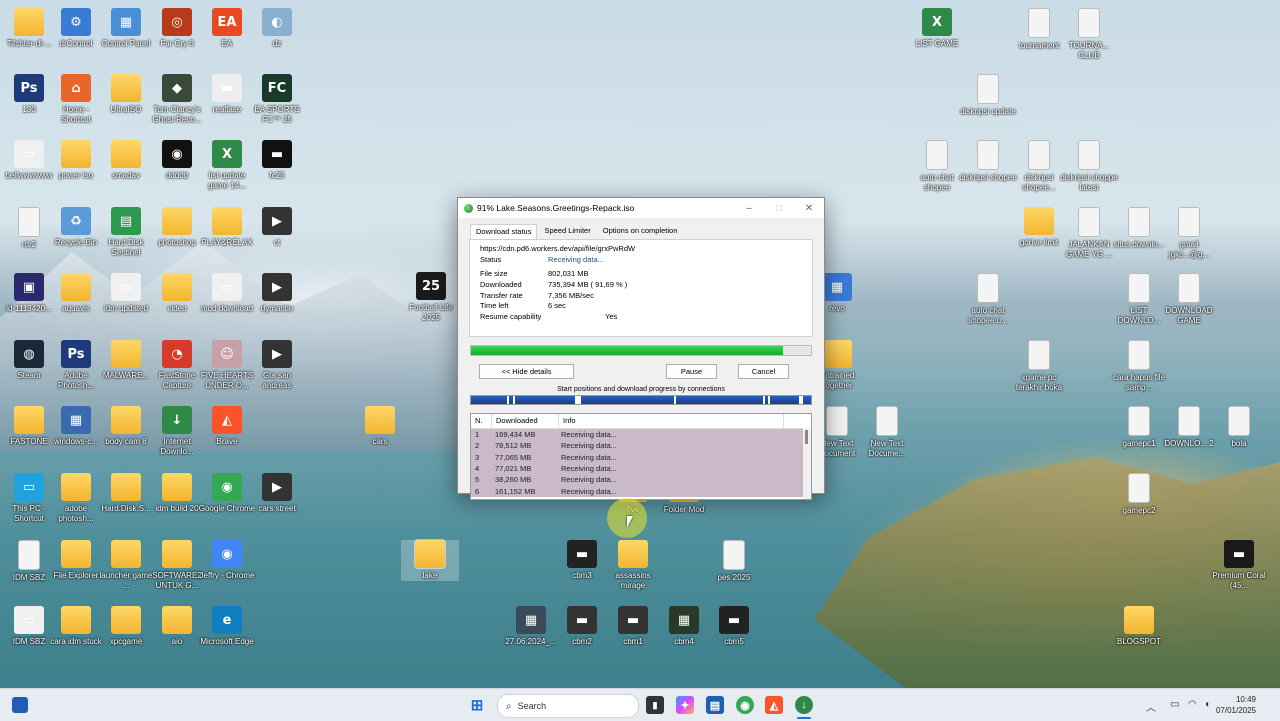 The image size is (1280, 721). I want to click on header-info: Info, so click(671, 421).